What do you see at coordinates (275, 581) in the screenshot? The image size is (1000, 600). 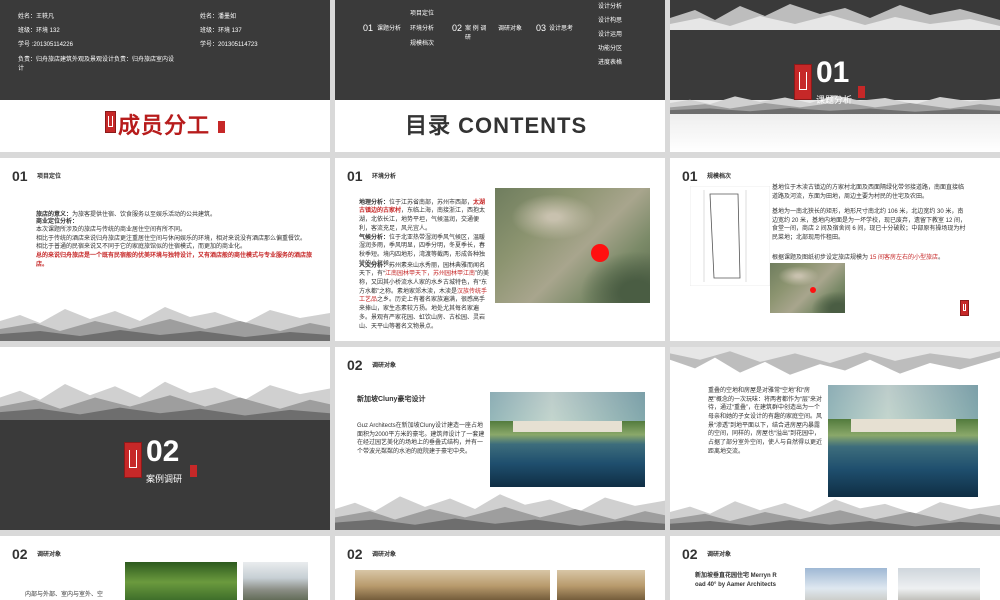 I see `case-photo-house` at bounding box center [275, 581].